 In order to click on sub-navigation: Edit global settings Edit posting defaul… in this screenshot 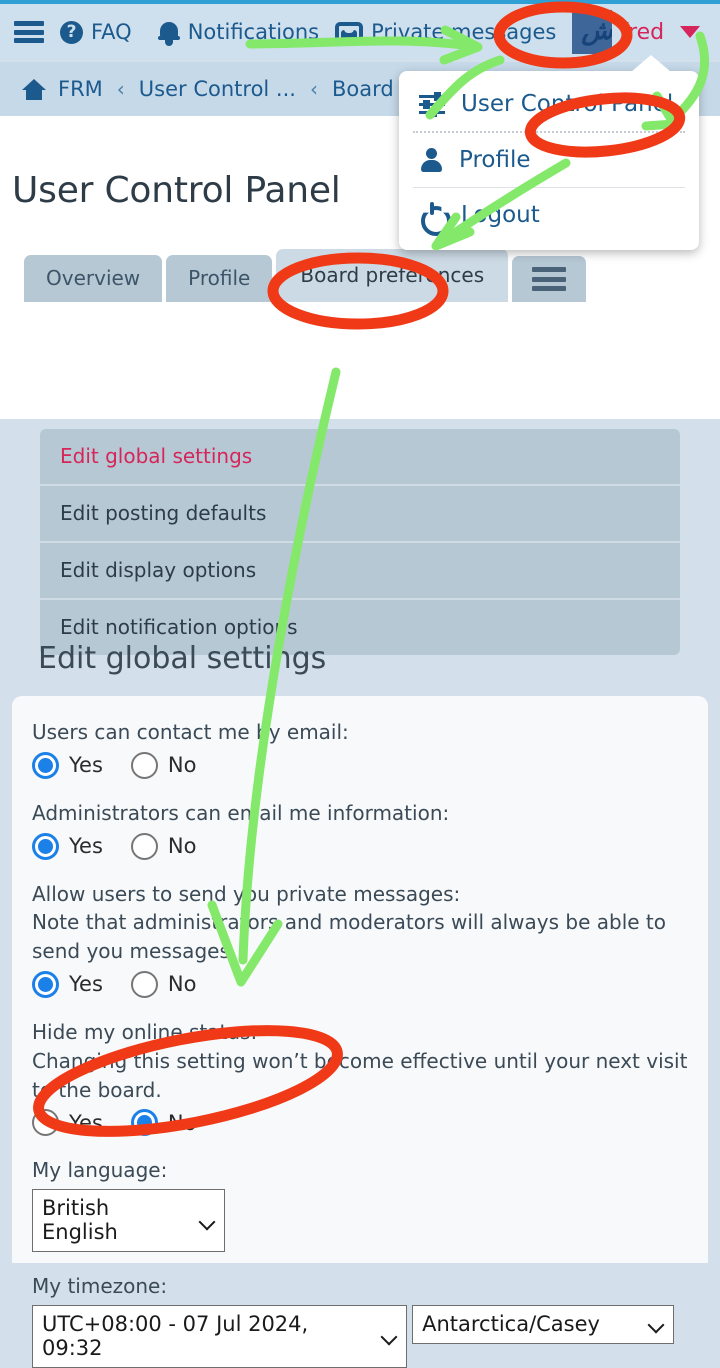, I will do `click(360, 542)`.